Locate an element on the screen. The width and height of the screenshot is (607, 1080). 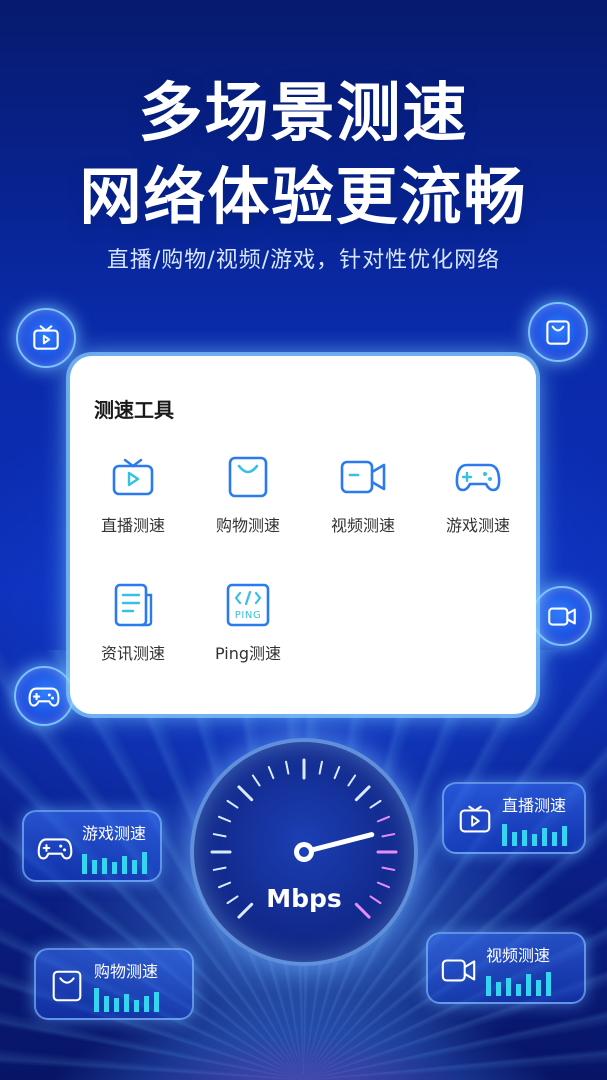
floating-gamepad-bubble is located at coordinates (44, 696).